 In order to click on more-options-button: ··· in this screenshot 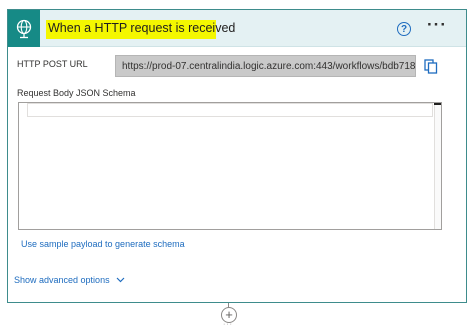, I will do `click(437, 26)`.